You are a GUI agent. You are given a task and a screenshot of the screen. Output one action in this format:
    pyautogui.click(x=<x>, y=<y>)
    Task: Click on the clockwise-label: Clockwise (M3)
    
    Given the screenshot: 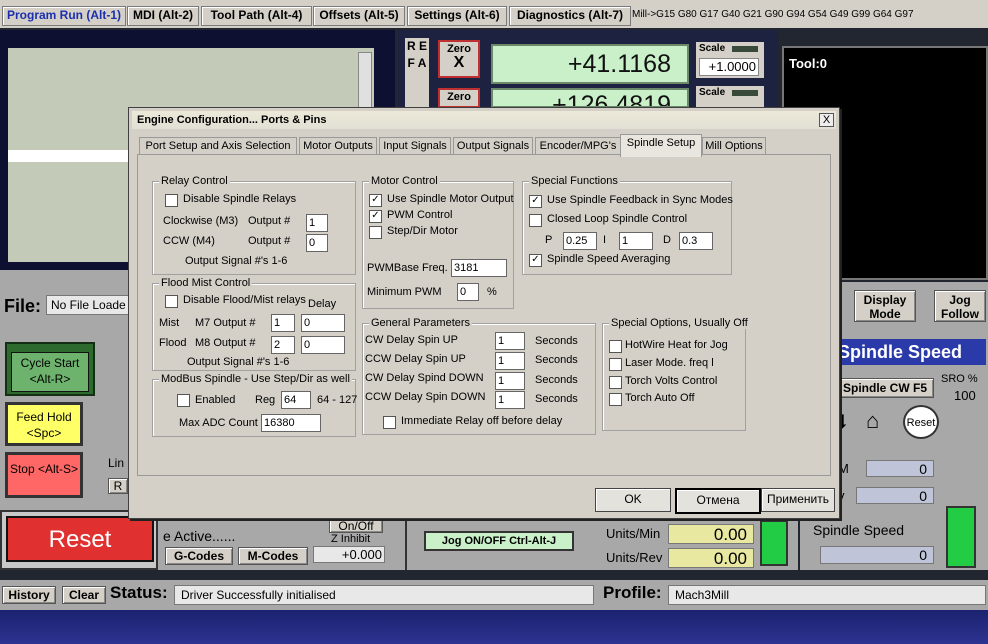 What is the action you would take?
    pyautogui.click(x=201, y=221)
    